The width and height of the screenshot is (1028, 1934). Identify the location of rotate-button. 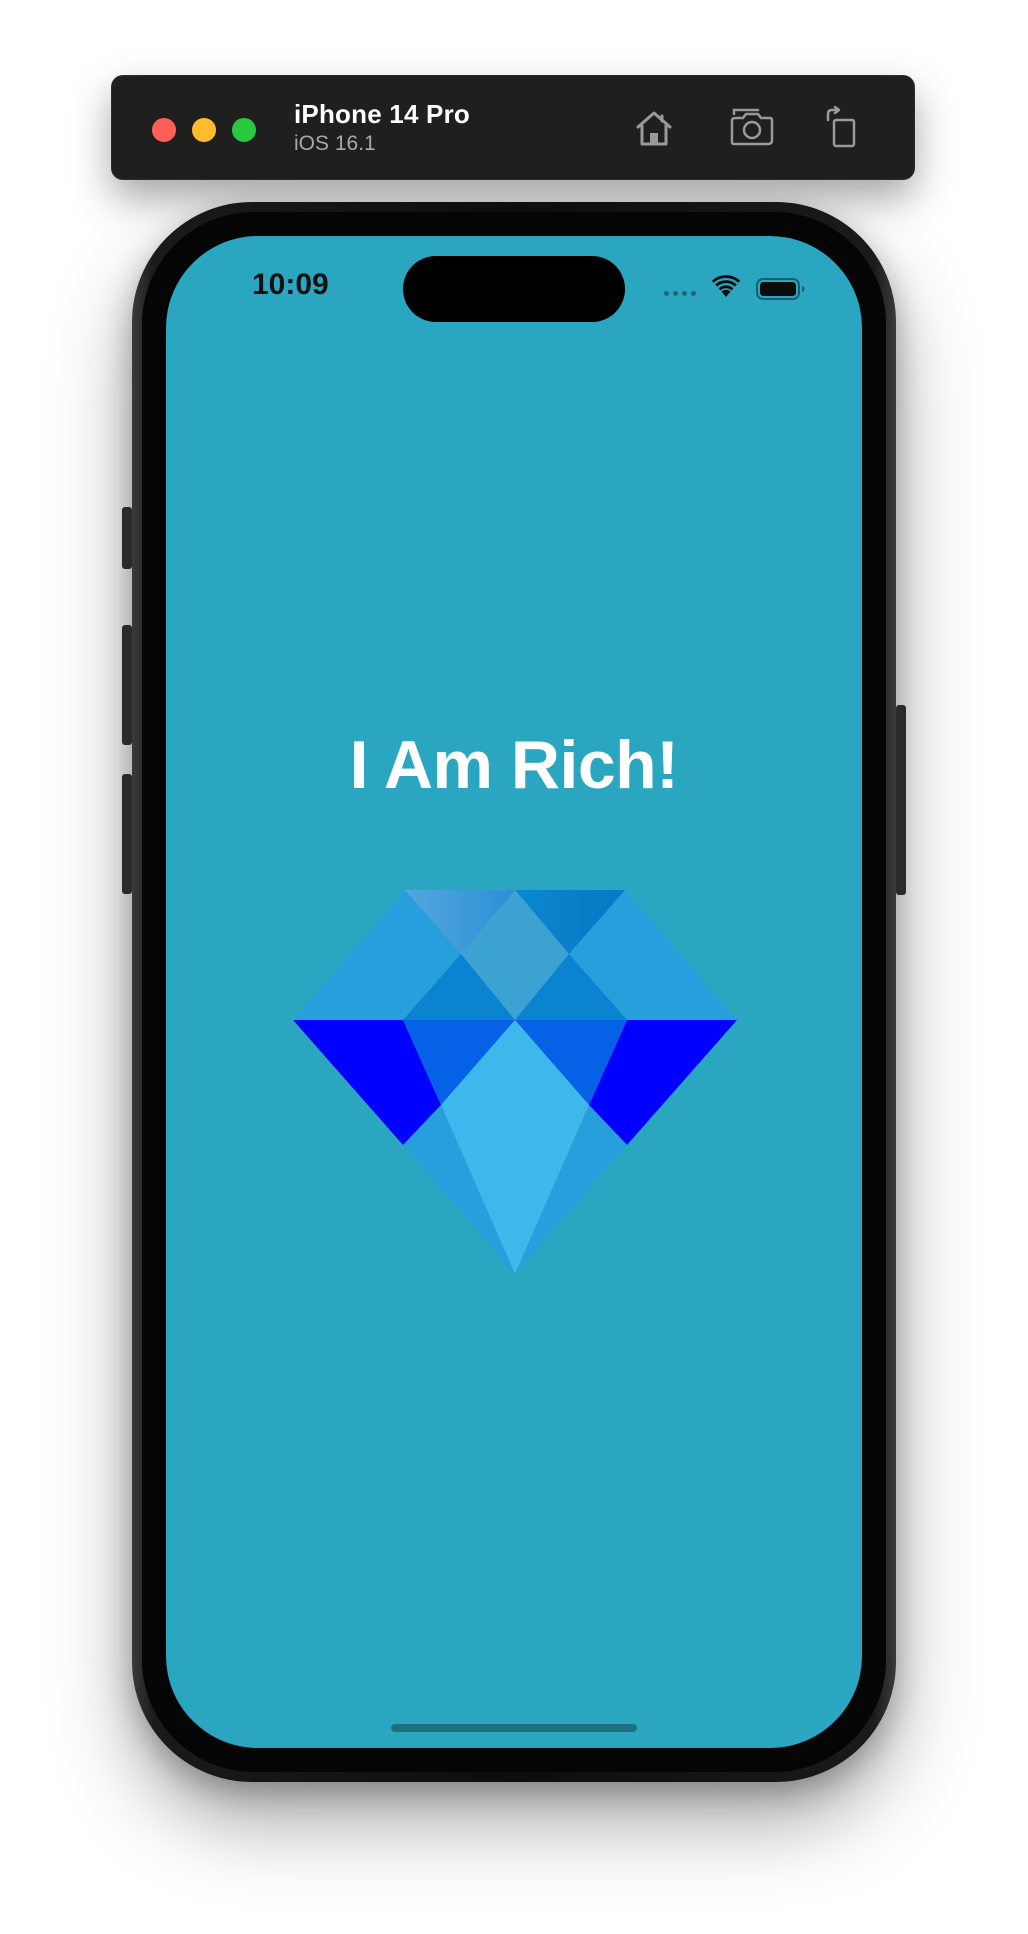
(842, 128).